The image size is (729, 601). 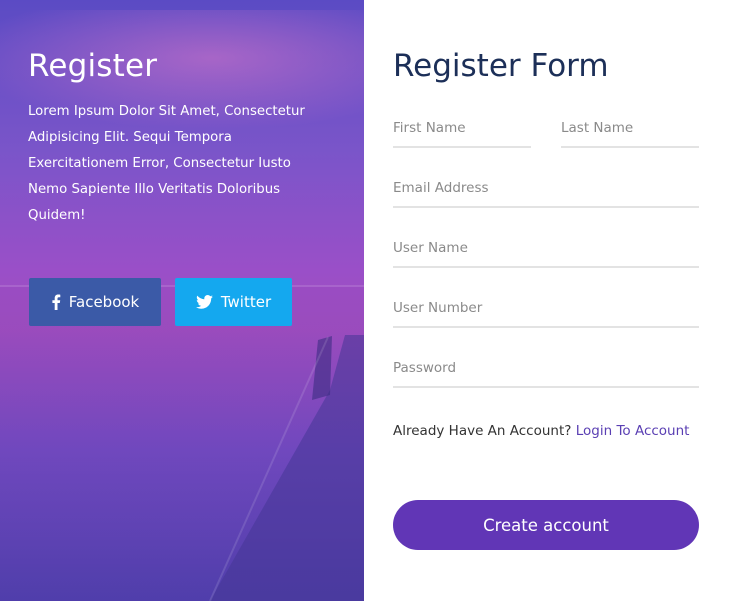 What do you see at coordinates (546, 369) in the screenshot?
I see `password-input` at bounding box center [546, 369].